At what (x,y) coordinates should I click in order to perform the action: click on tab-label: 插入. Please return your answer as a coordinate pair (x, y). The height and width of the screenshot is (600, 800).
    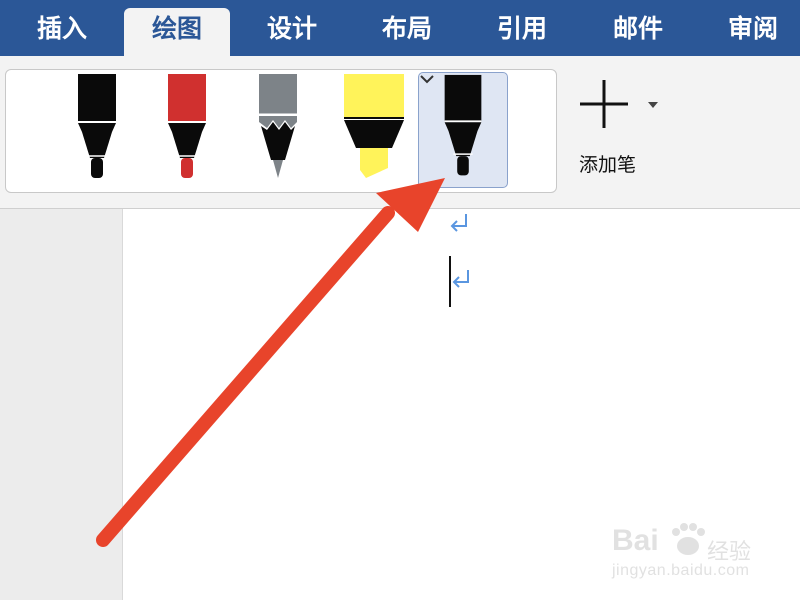
    Looking at the image, I should click on (61, 28).